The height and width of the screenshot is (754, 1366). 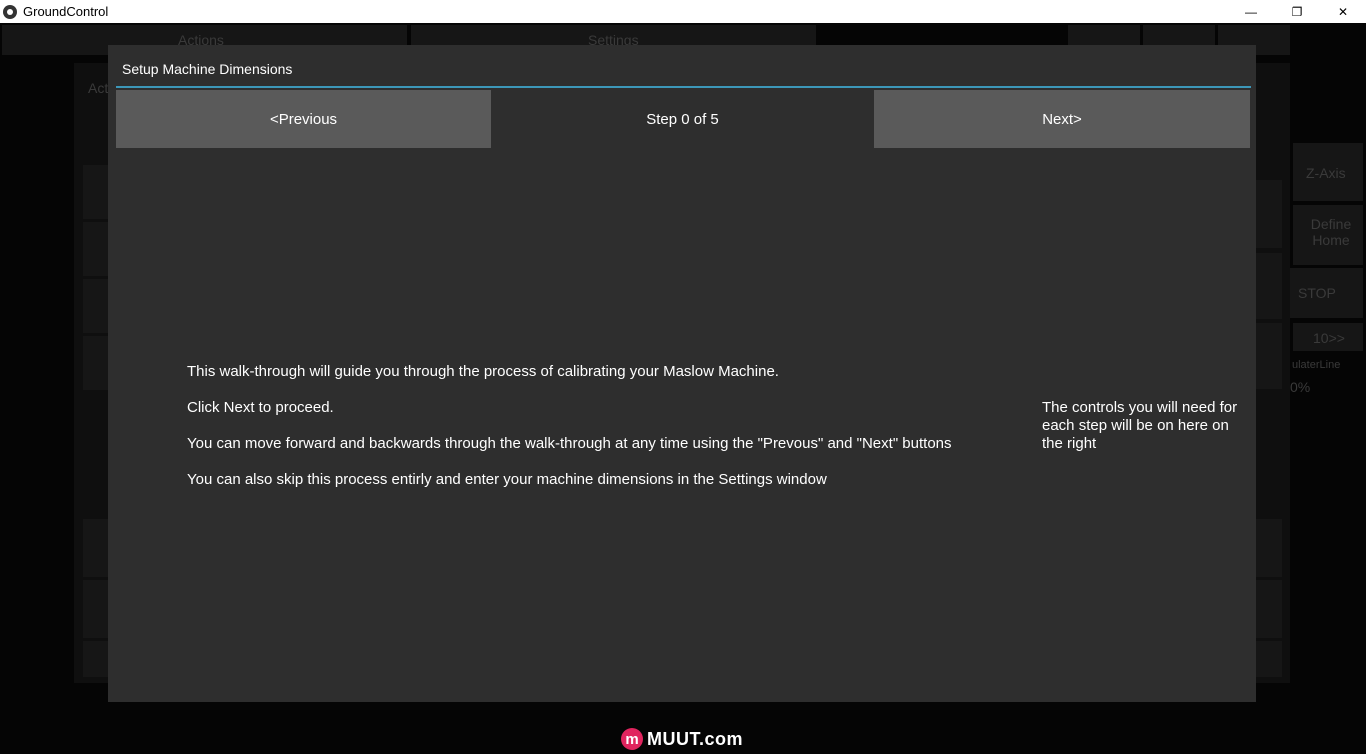 I want to click on window-controls: — ❐ ✕, so click(x=1297, y=11).